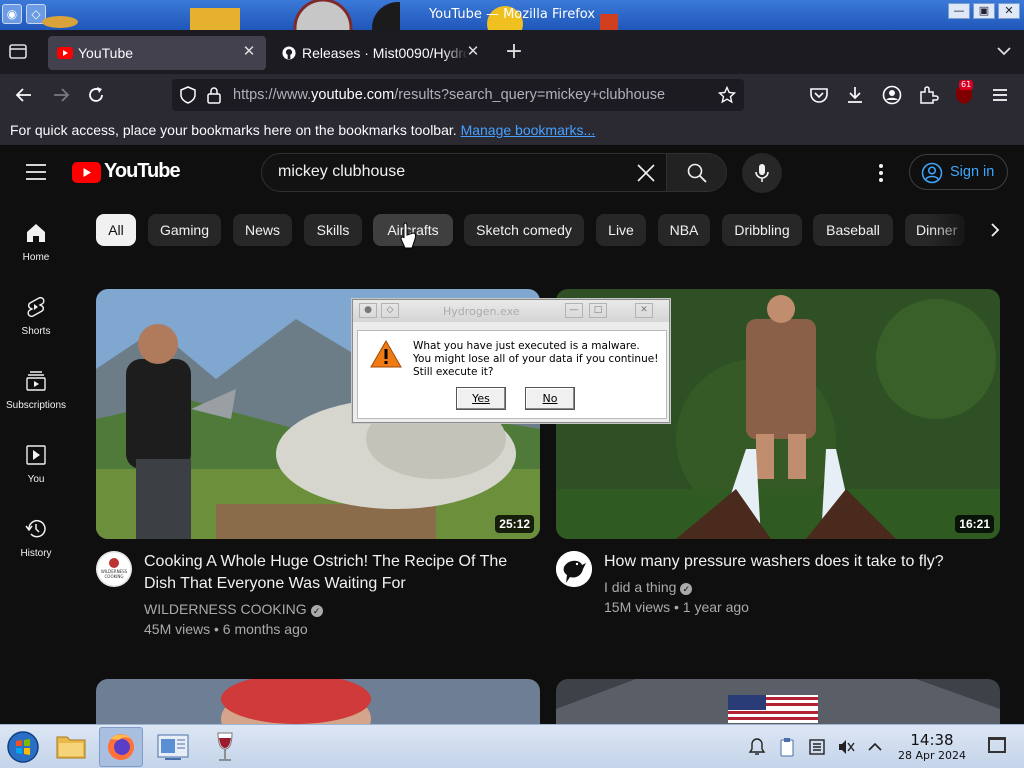 The width and height of the screenshot is (1024, 768). I want to click on more-options-icon, so click(881, 173).